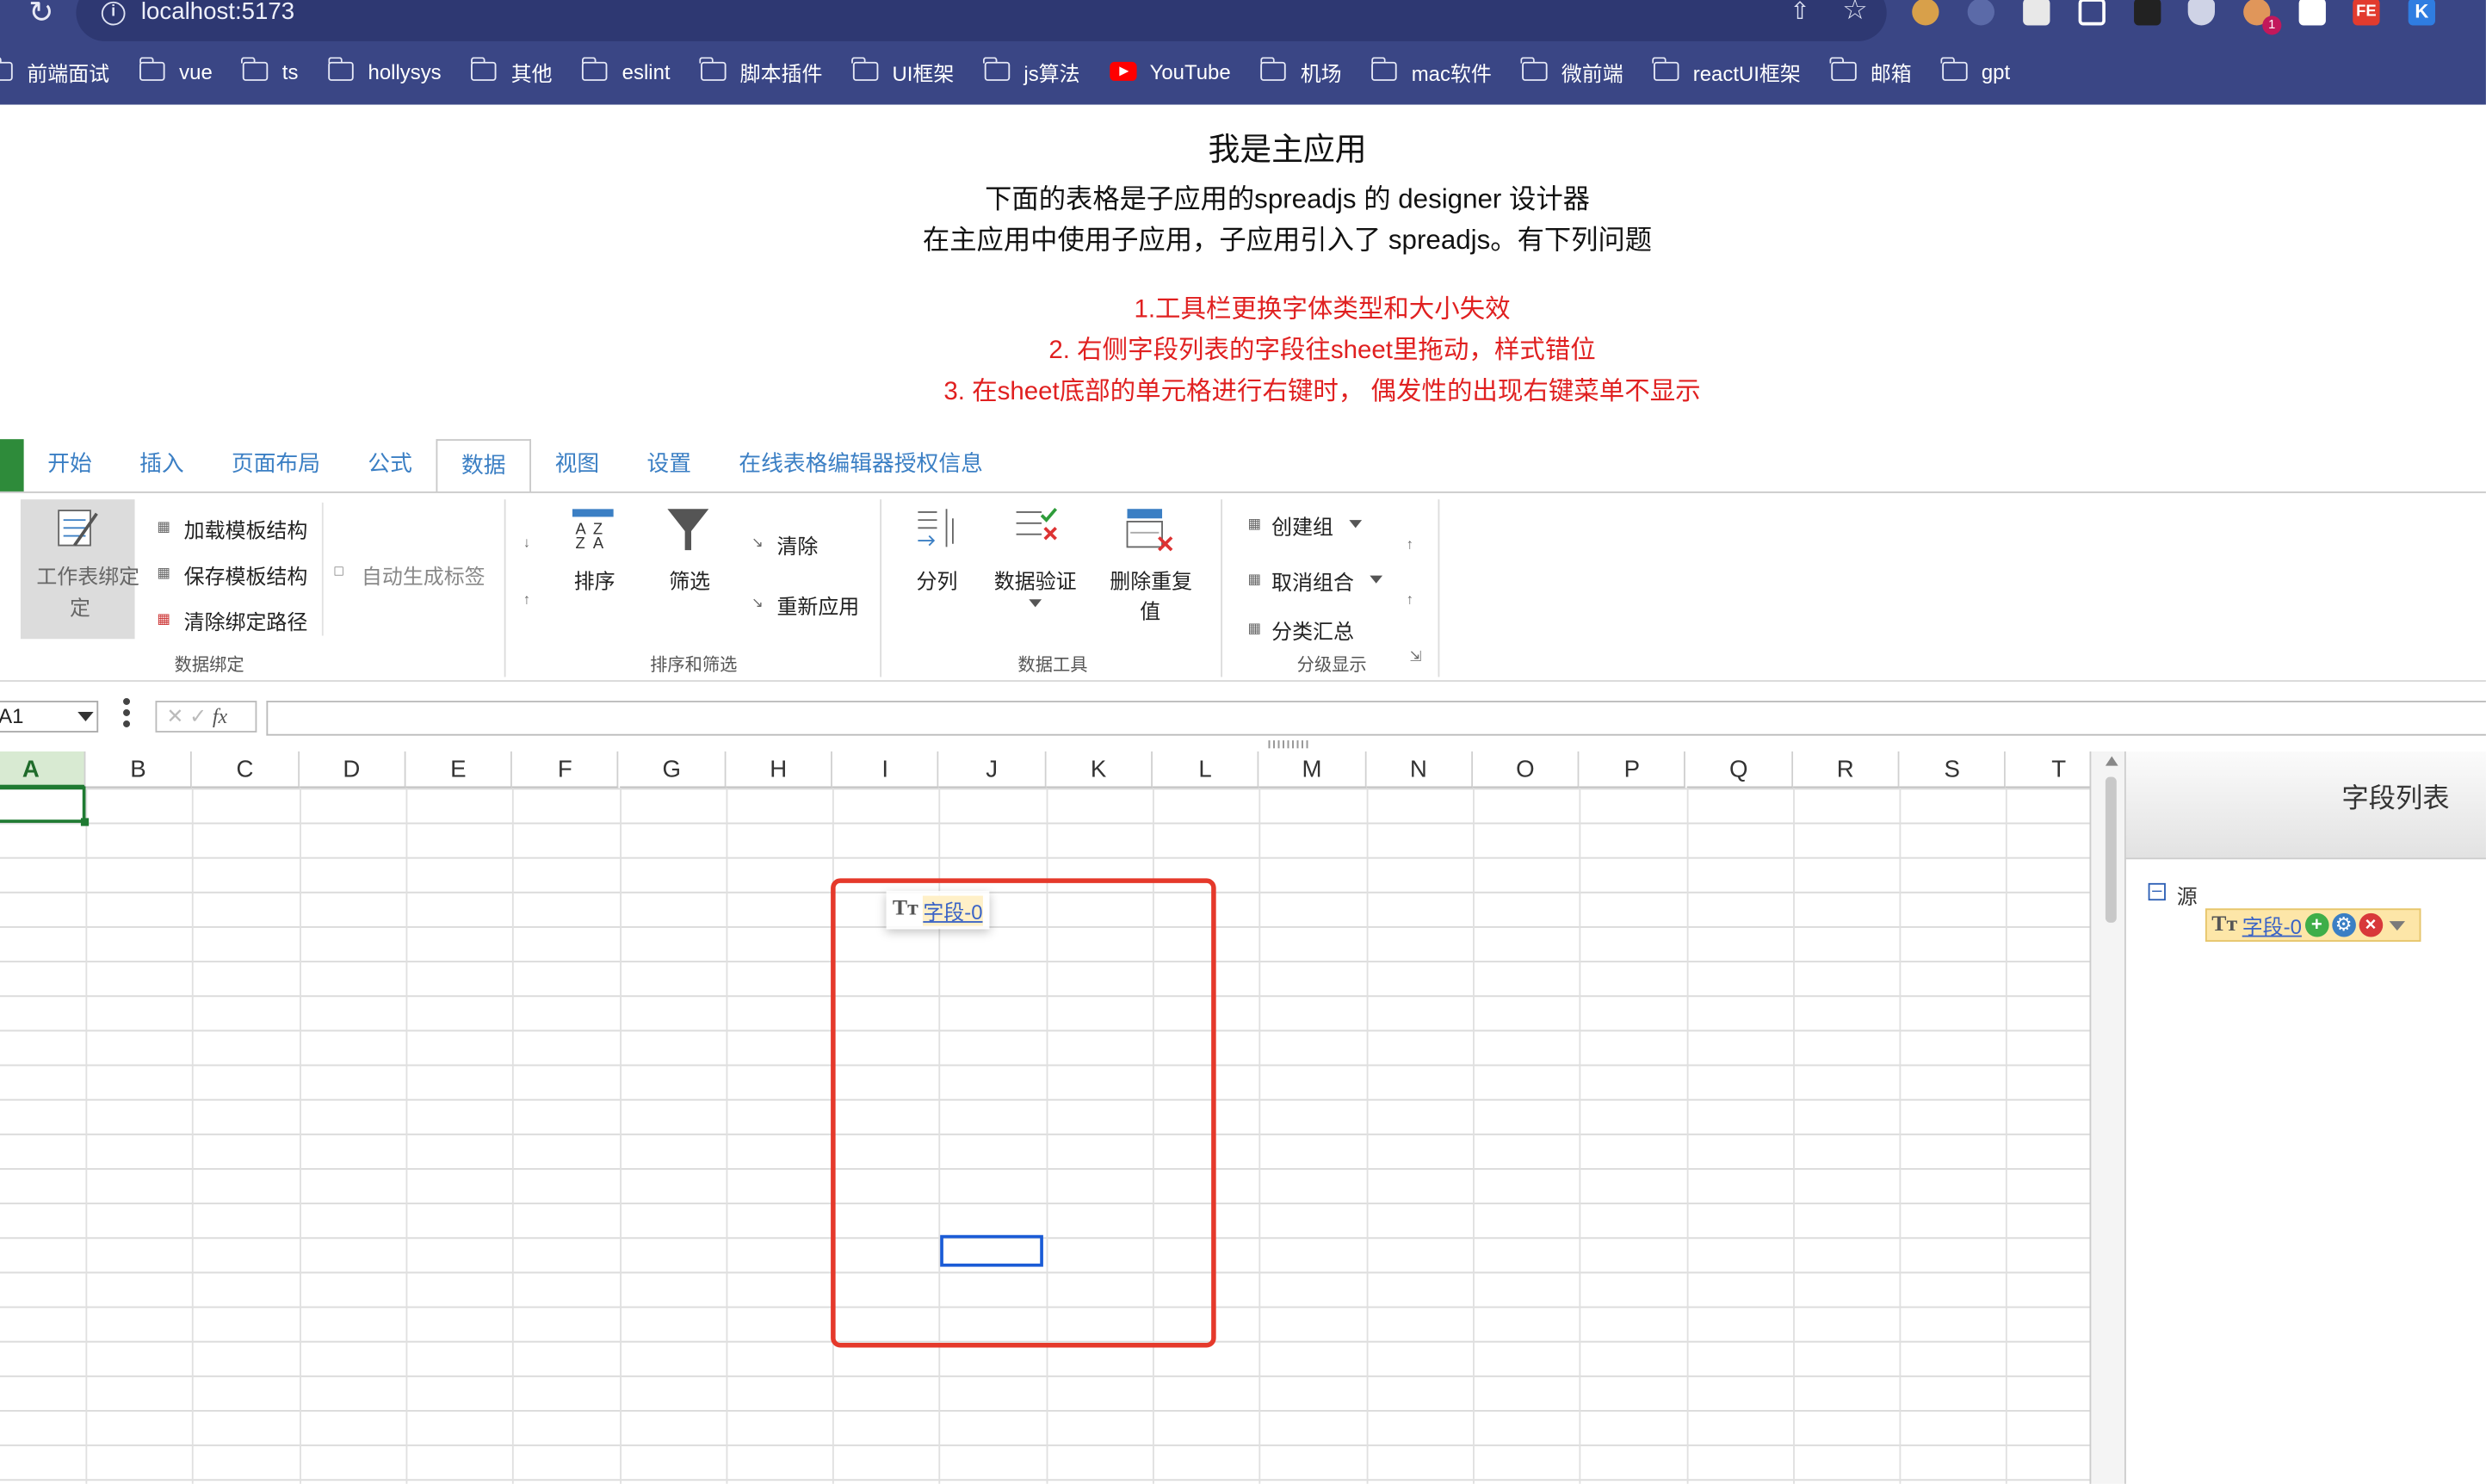 The height and width of the screenshot is (1484, 2486). What do you see at coordinates (1289, 744) in the screenshot?
I see `splitter-handle` at bounding box center [1289, 744].